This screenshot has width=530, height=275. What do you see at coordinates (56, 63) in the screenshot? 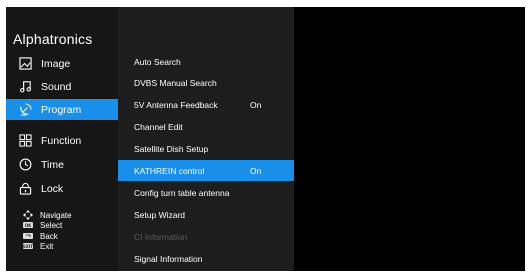
I see `nav-item-label: Image` at bounding box center [56, 63].